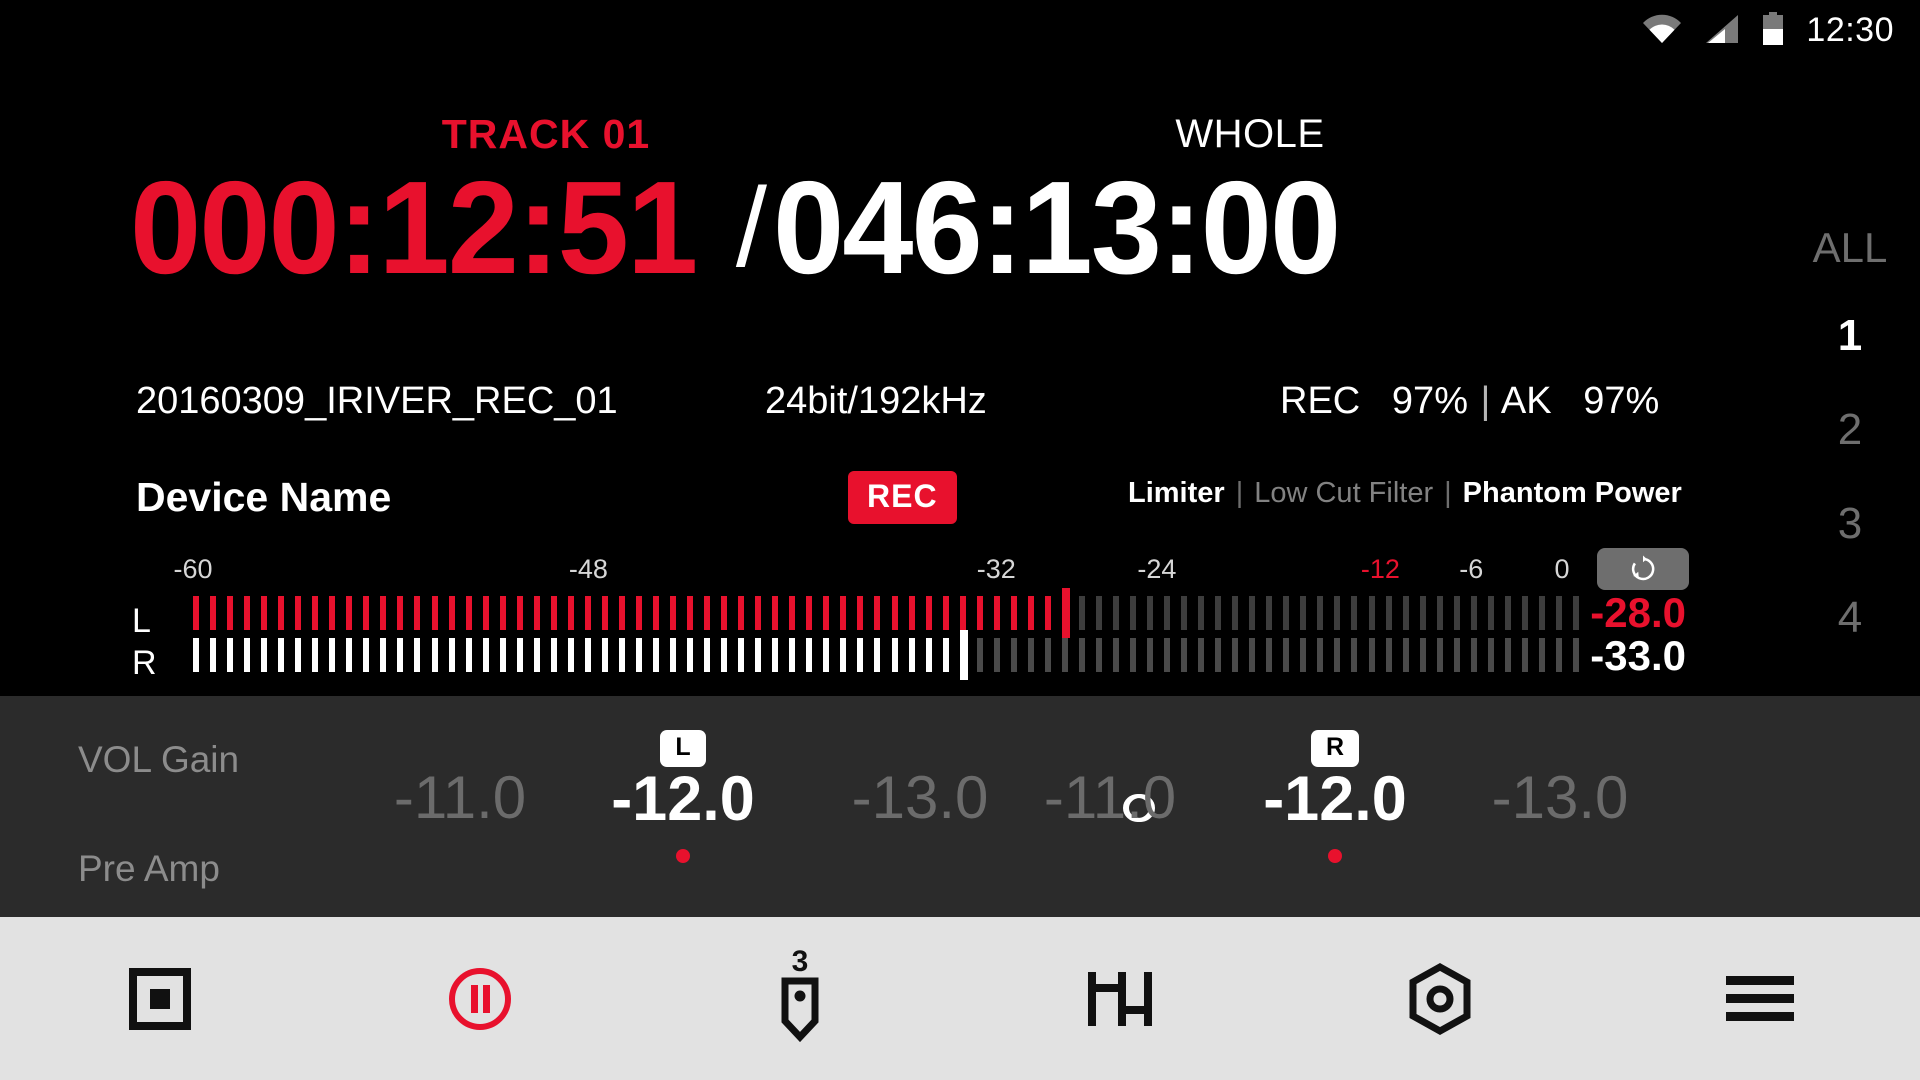 The width and height of the screenshot is (1920, 1080). What do you see at coordinates (546, 134) in the screenshot?
I see `track-label: TRACK 01` at bounding box center [546, 134].